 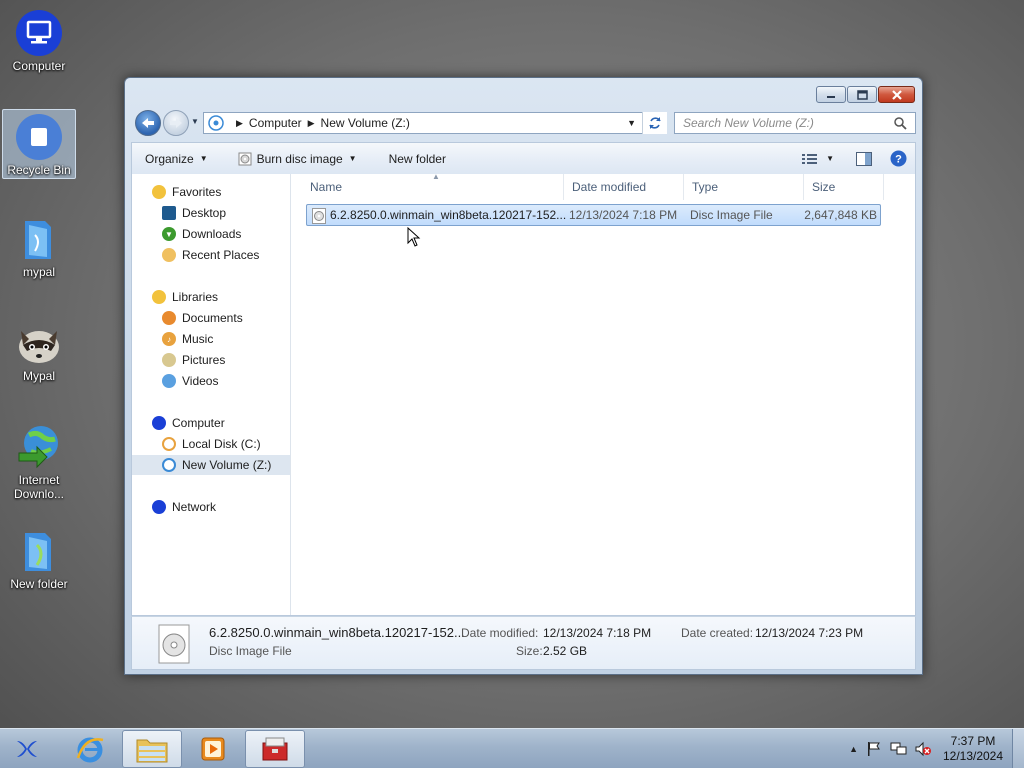 I want to click on network-status-icon, so click(x=899, y=749).